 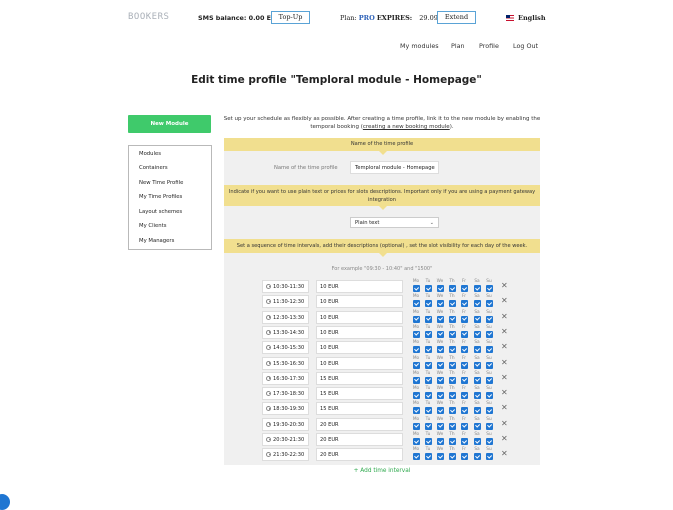 What do you see at coordinates (406, 127) in the screenshot?
I see `new-booking-module-link: creating a new booking module` at bounding box center [406, 127].